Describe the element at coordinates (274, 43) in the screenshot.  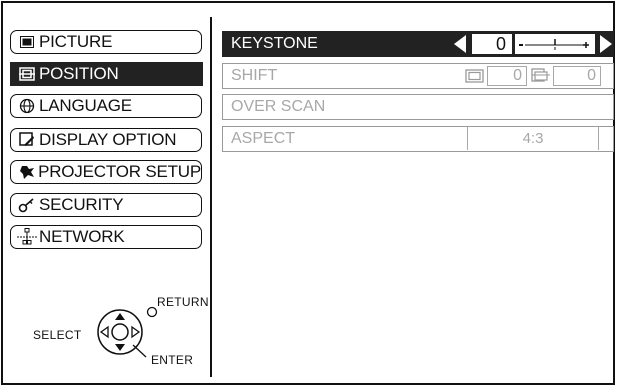
I see `keystone-label: KEYSTONE` at that location.